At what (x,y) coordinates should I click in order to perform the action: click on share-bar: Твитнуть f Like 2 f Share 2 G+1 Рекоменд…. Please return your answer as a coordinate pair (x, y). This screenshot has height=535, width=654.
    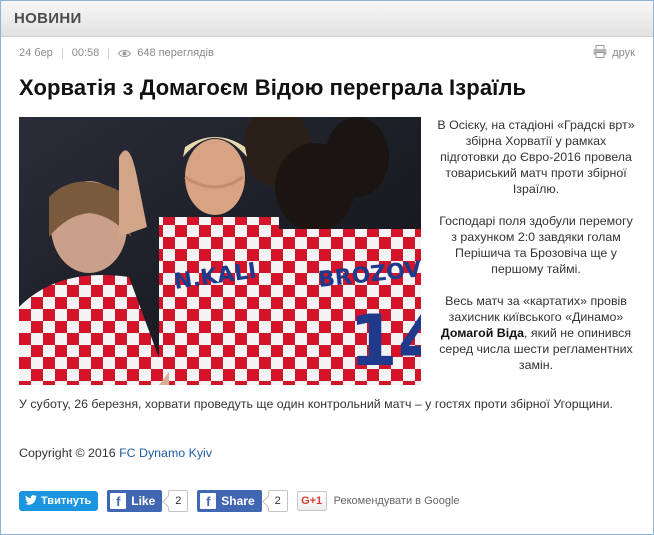
    Looking at the image, I should click on (239, 501).